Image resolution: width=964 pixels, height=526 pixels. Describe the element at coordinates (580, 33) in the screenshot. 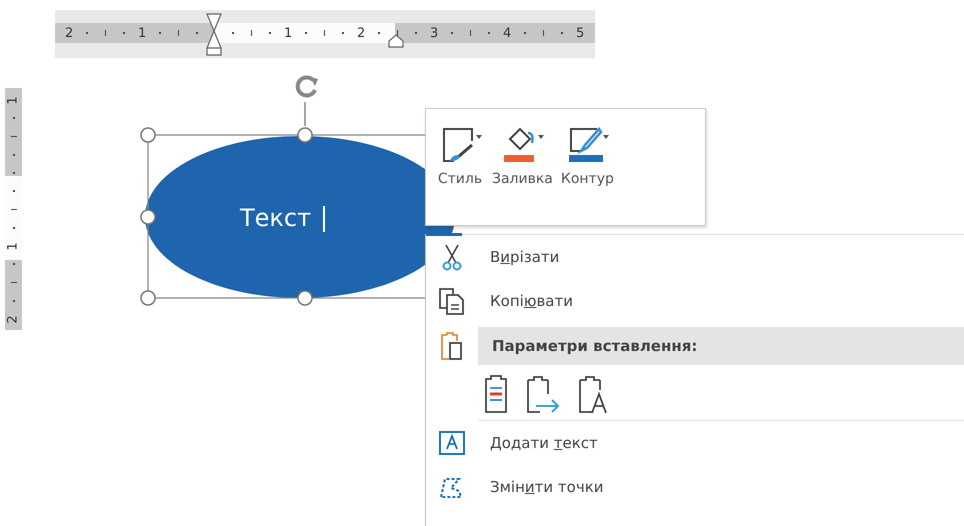

I see `ruler-number: 5` at that location.